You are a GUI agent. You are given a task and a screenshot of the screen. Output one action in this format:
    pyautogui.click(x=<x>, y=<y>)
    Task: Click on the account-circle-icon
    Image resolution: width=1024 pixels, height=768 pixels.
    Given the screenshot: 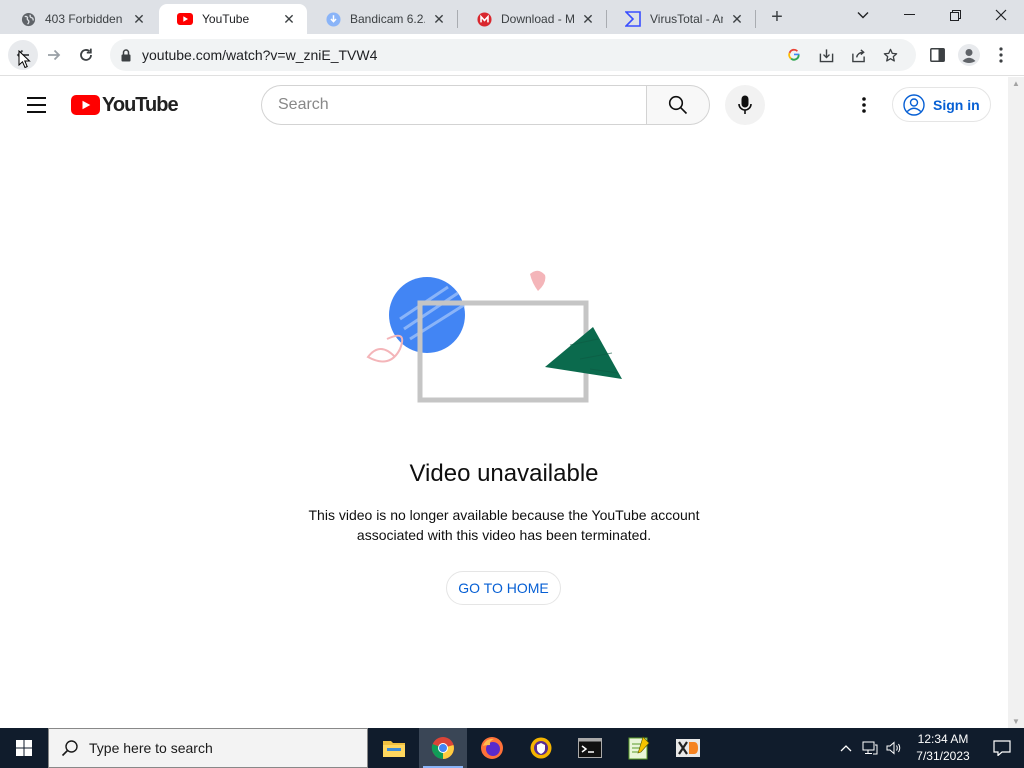 What is the action you would take?
    pyautogui.click(x=914, y=104)
    